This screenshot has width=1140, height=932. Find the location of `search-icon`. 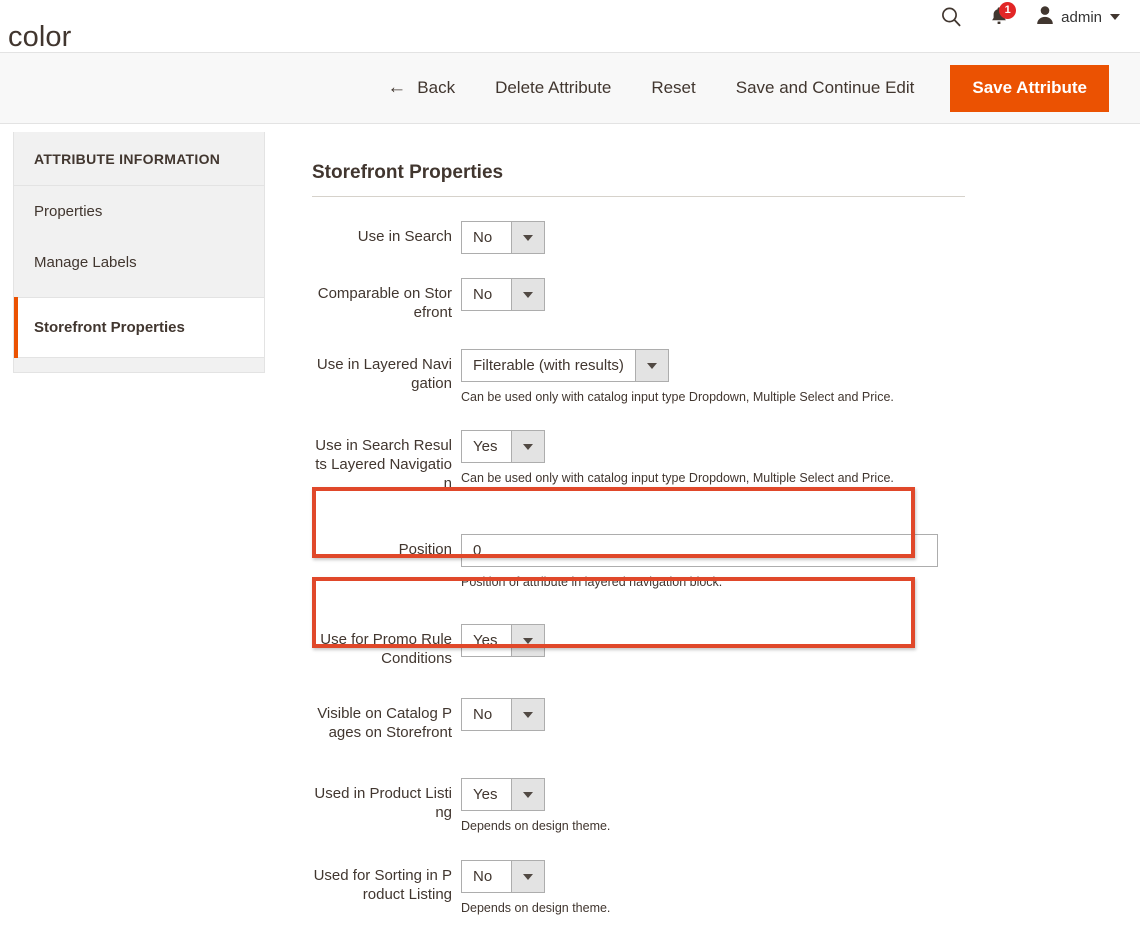

search-icon is located at coordinates (951, 17).